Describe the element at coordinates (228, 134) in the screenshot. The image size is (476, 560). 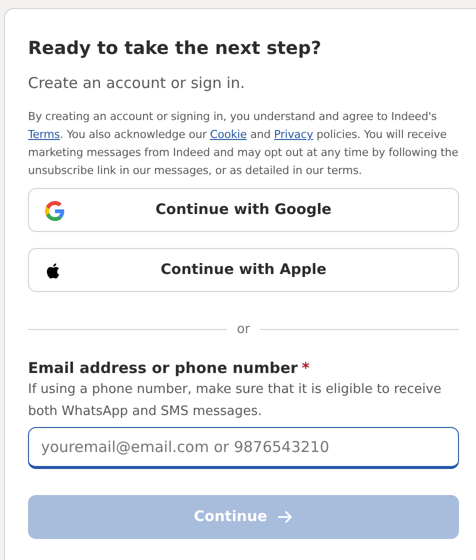
I see `policy-link: Cookie` at that location.